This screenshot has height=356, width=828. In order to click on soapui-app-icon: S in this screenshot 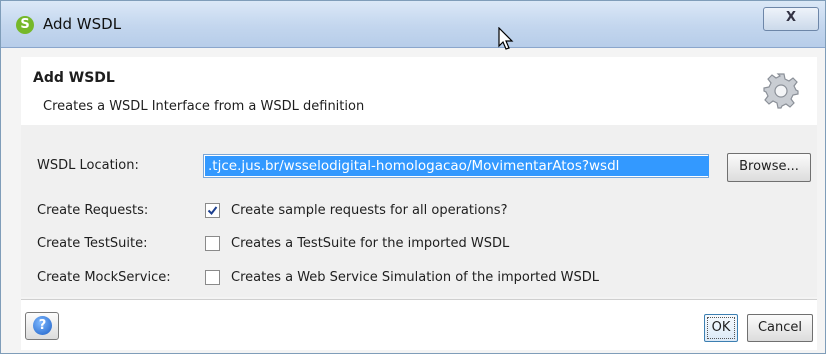, I will do `click(25, 25)`.